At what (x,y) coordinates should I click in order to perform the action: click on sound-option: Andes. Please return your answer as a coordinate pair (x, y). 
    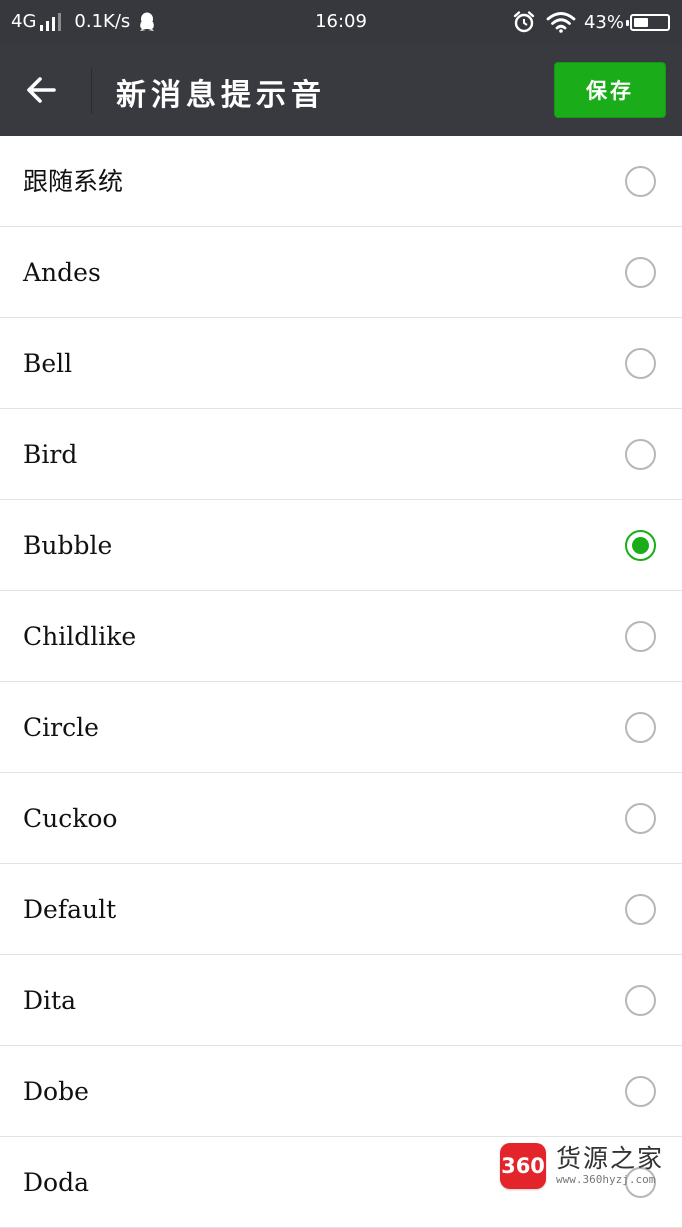
    Looking at the image, I should click on (341, 272).